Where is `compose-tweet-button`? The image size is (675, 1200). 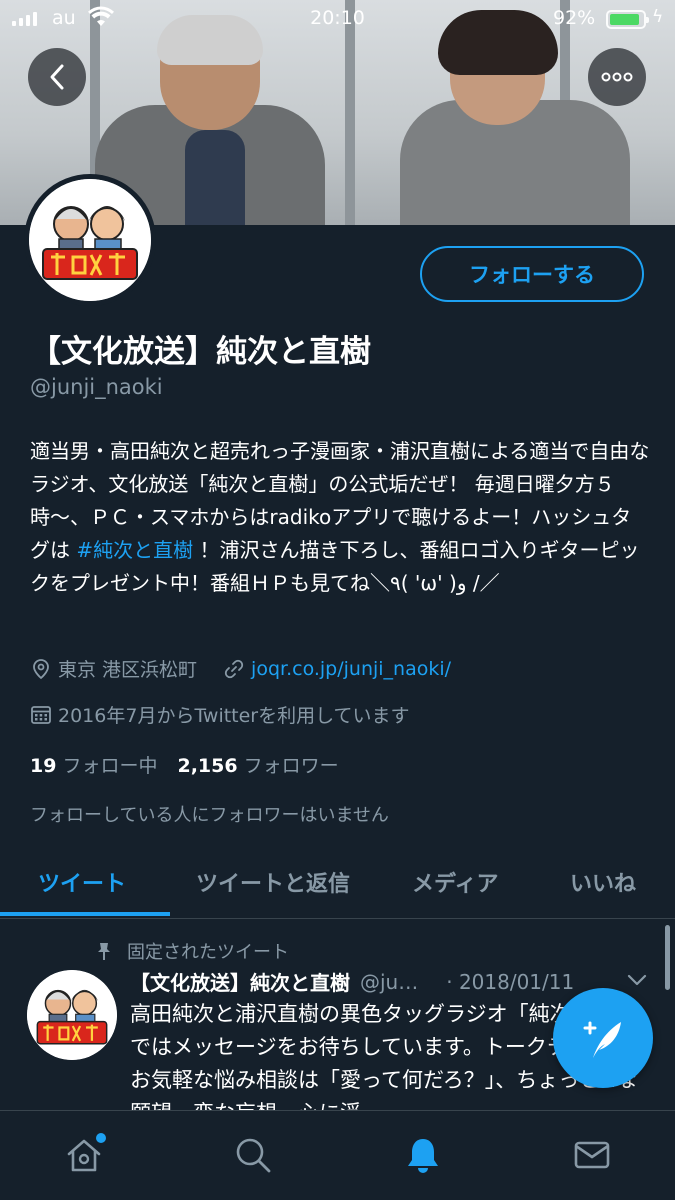
compose-tweet-button is located at coordinates (603, 1038).